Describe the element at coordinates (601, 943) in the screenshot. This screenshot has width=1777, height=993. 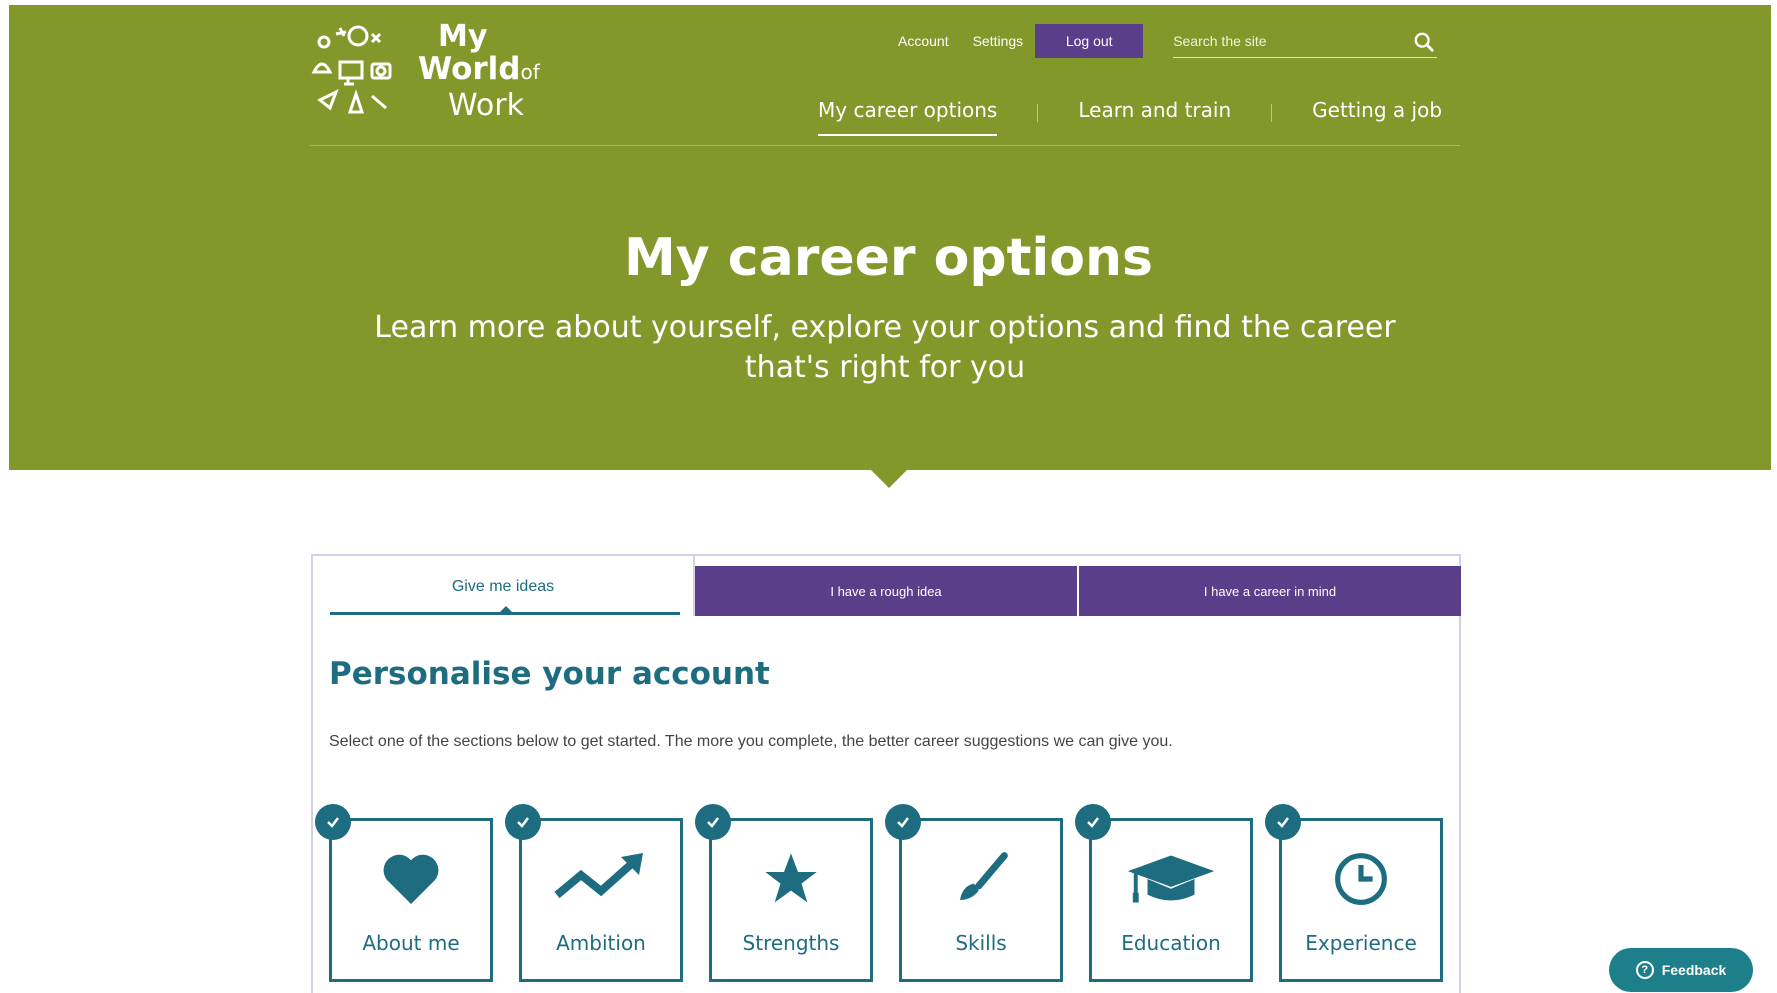
I see `card-label: Ambition` at that location.